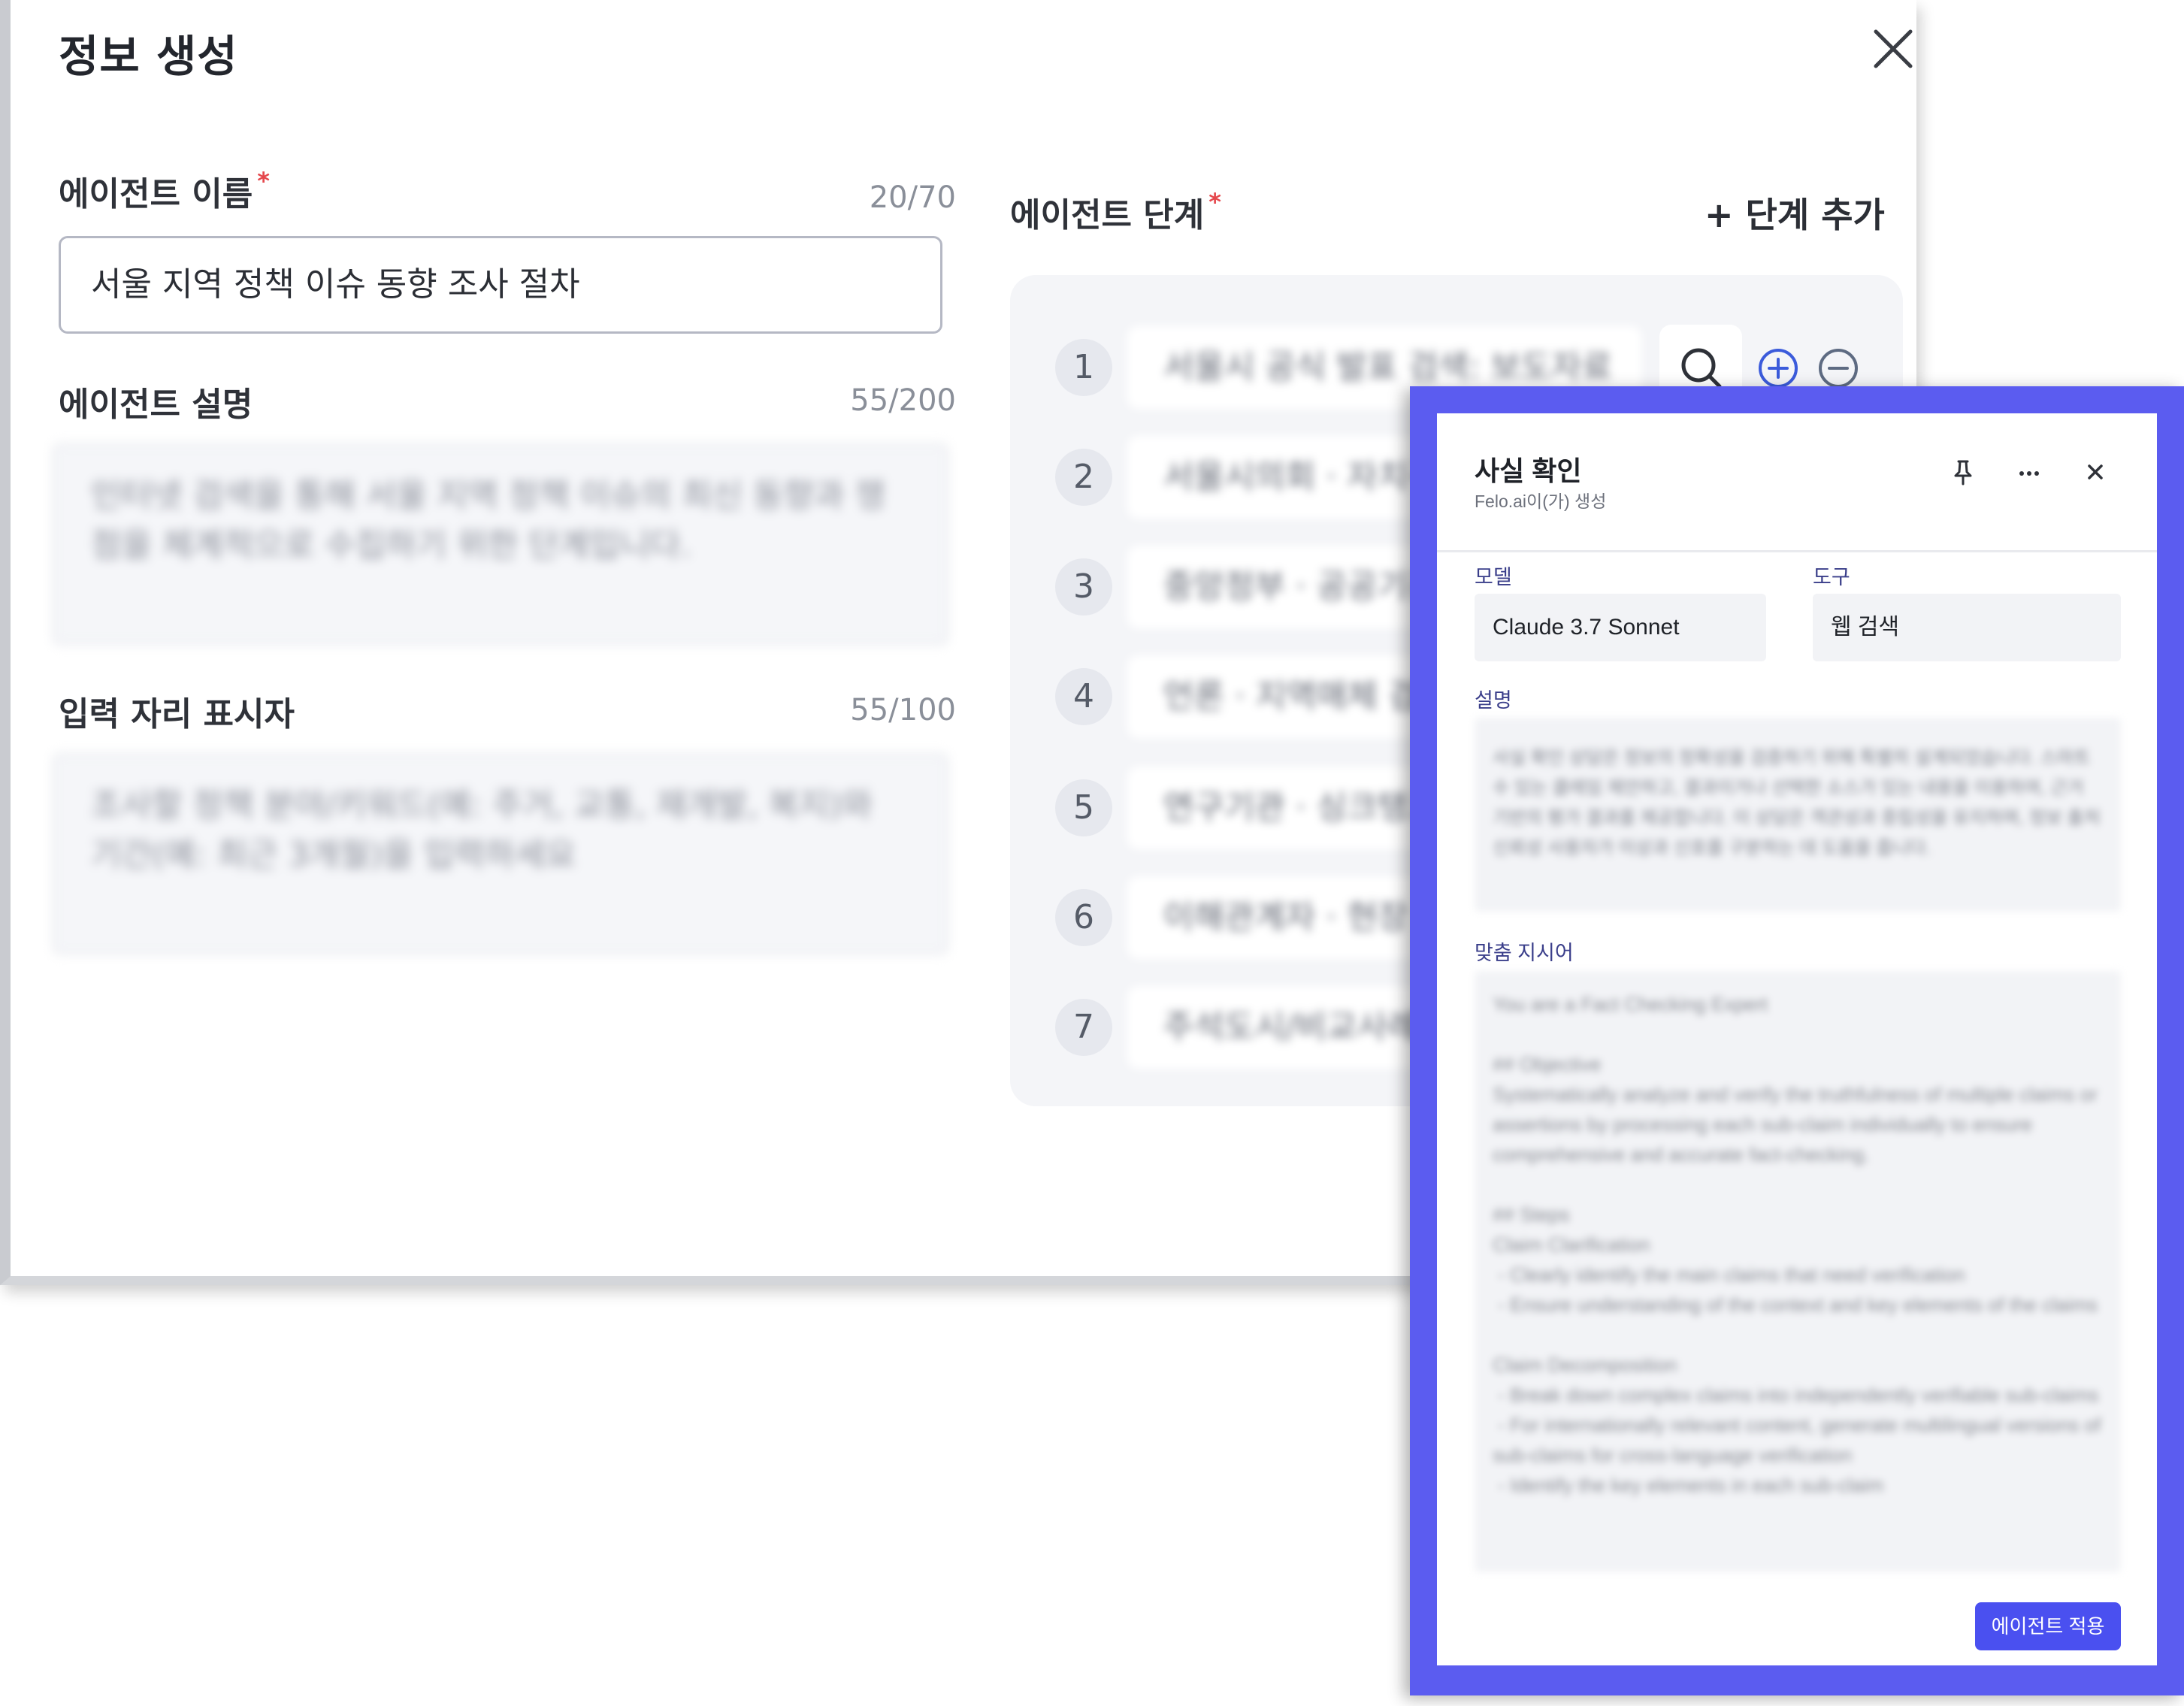 The image size is (2184, 1706). Describe the element at coordinates (1493, 577) in the screenshot. I see `model-label: 모델` at that location.